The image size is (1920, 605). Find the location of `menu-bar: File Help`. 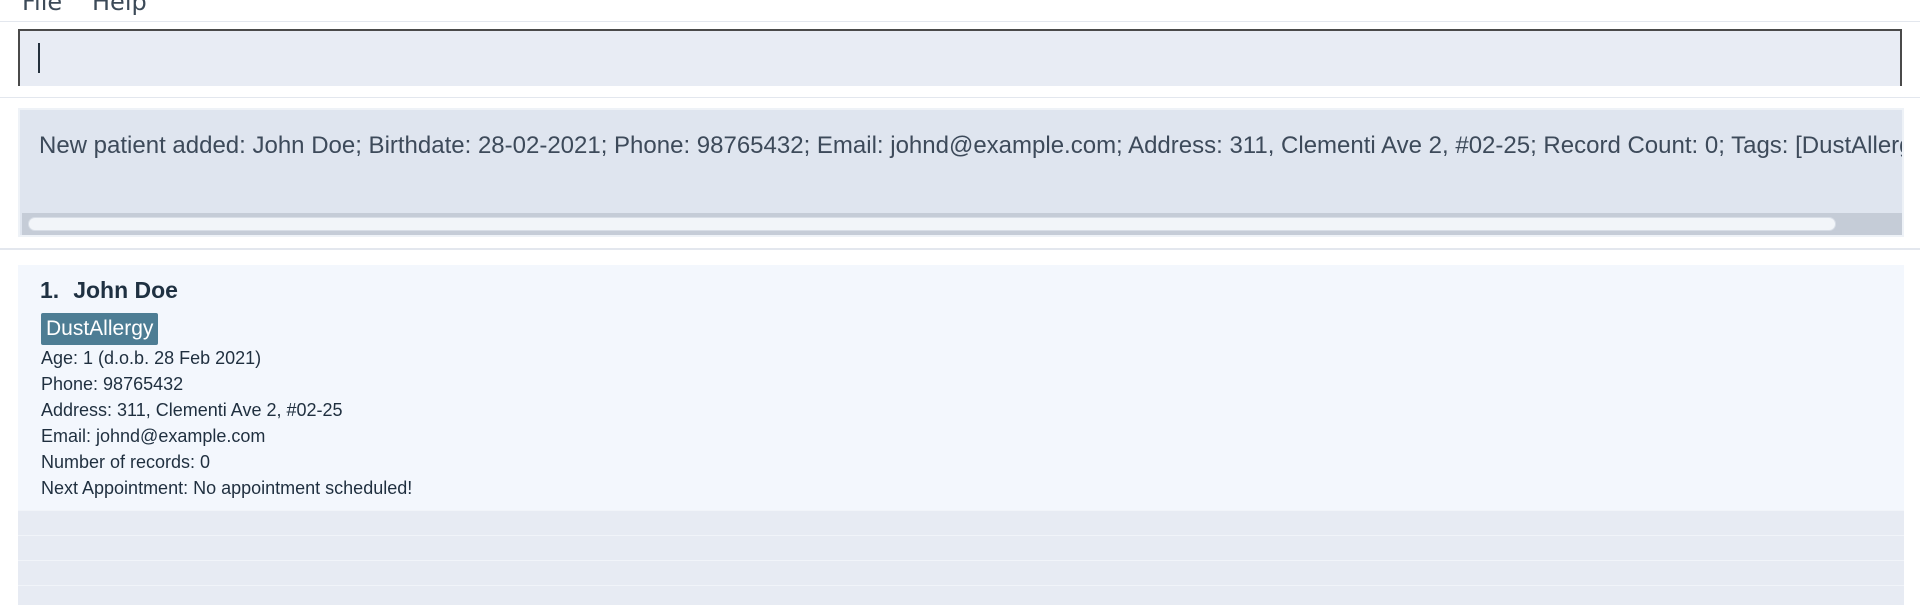

menu-bar: File Help is located at coordinates (960, 11).